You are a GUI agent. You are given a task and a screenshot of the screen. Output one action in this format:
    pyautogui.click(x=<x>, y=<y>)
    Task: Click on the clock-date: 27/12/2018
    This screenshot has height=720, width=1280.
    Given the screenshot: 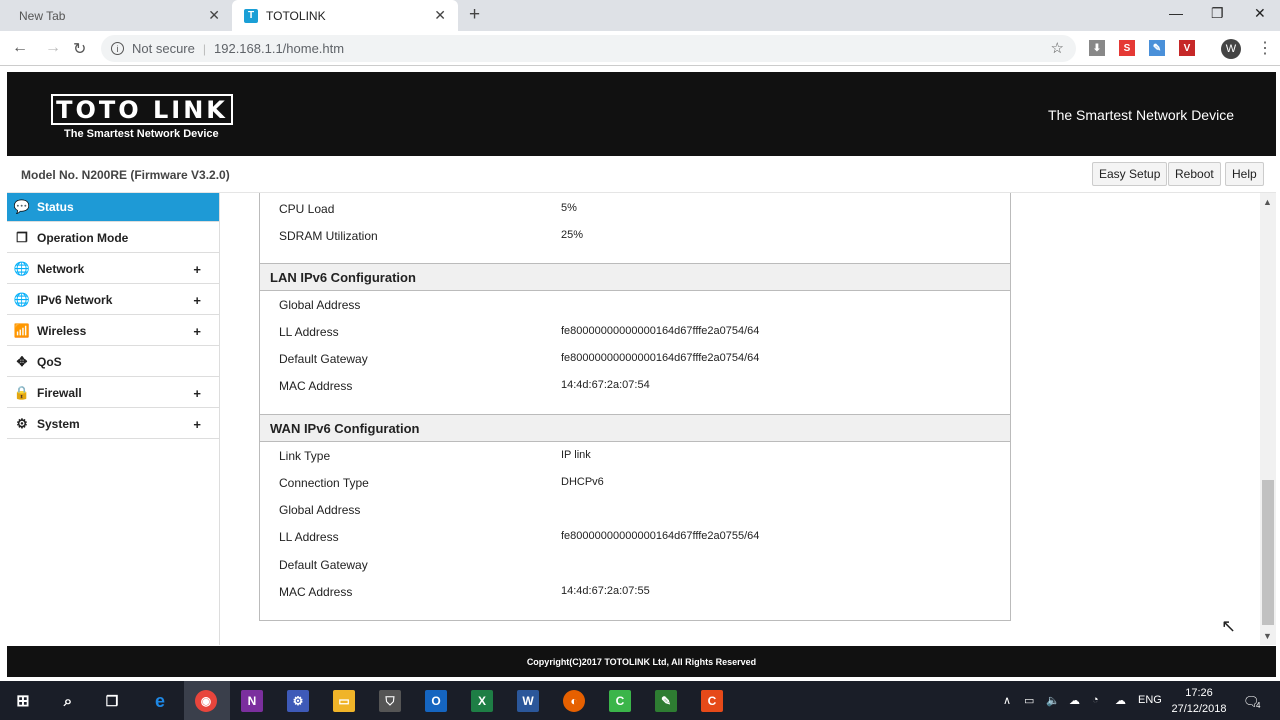 What is the action you would take?
    pyautogui.click(x=1199, y=709)
    